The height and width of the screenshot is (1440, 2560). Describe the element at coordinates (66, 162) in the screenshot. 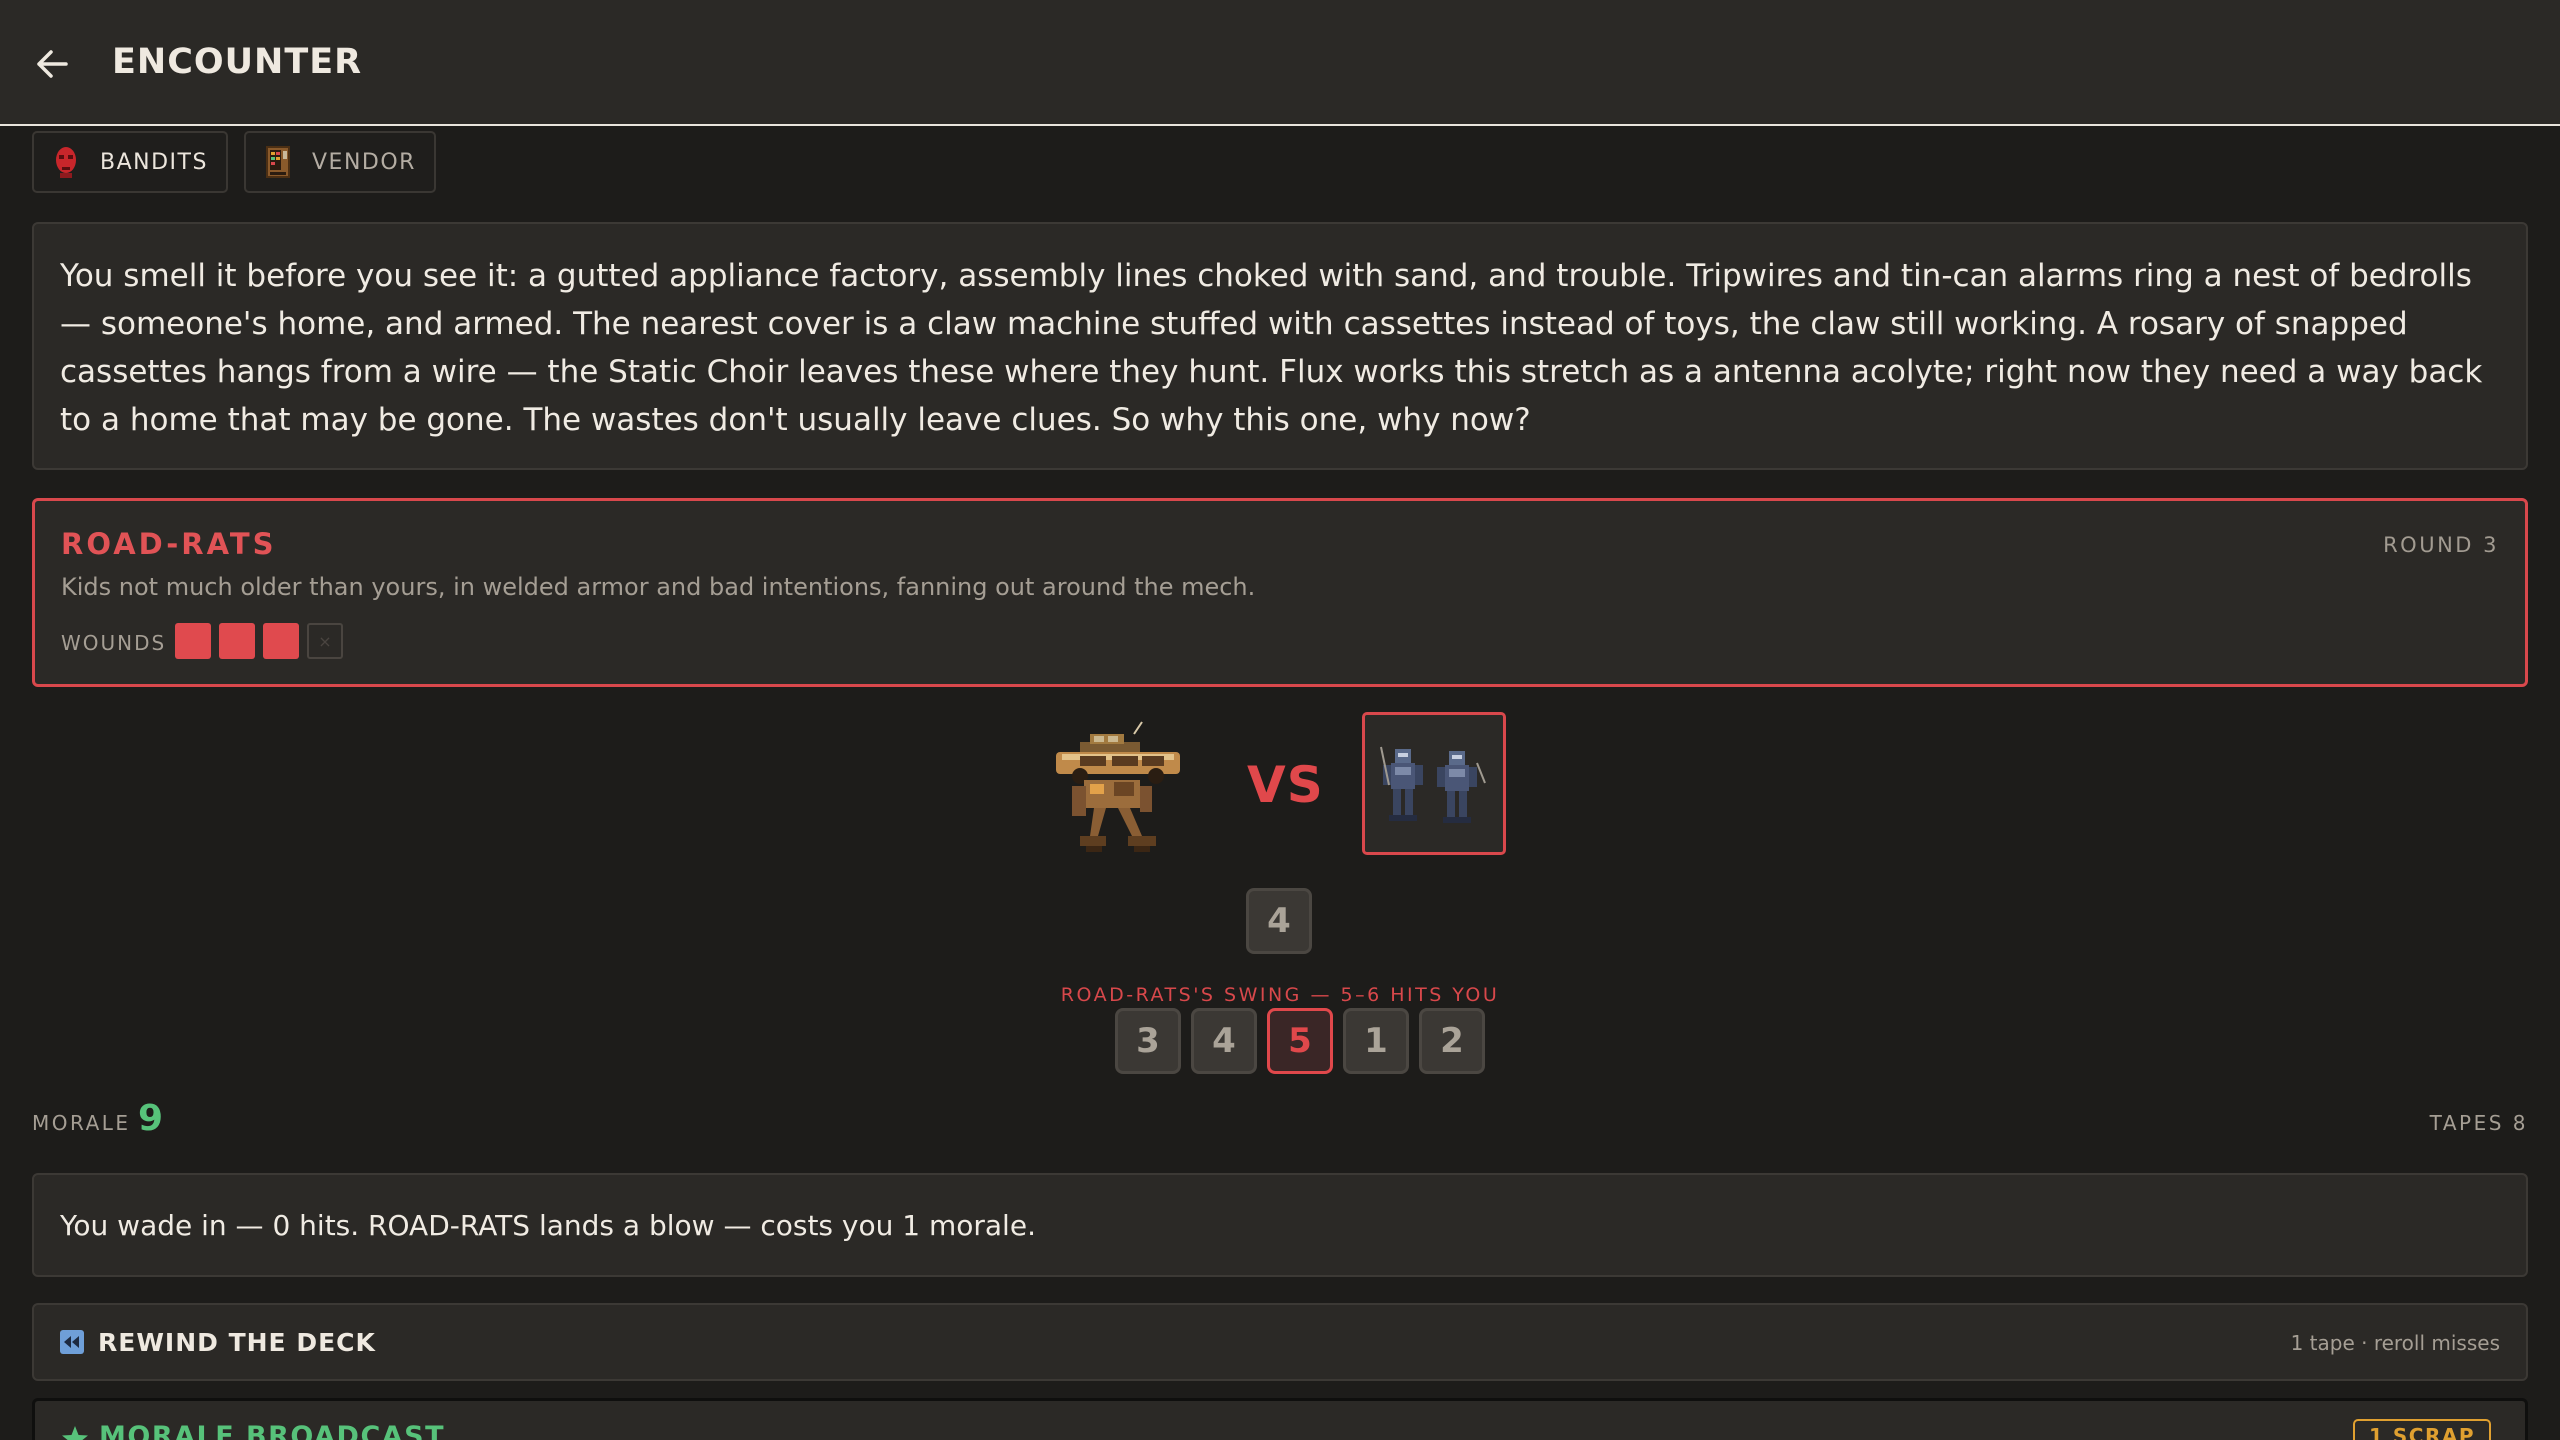

I see `red-mask-icon` at that location.